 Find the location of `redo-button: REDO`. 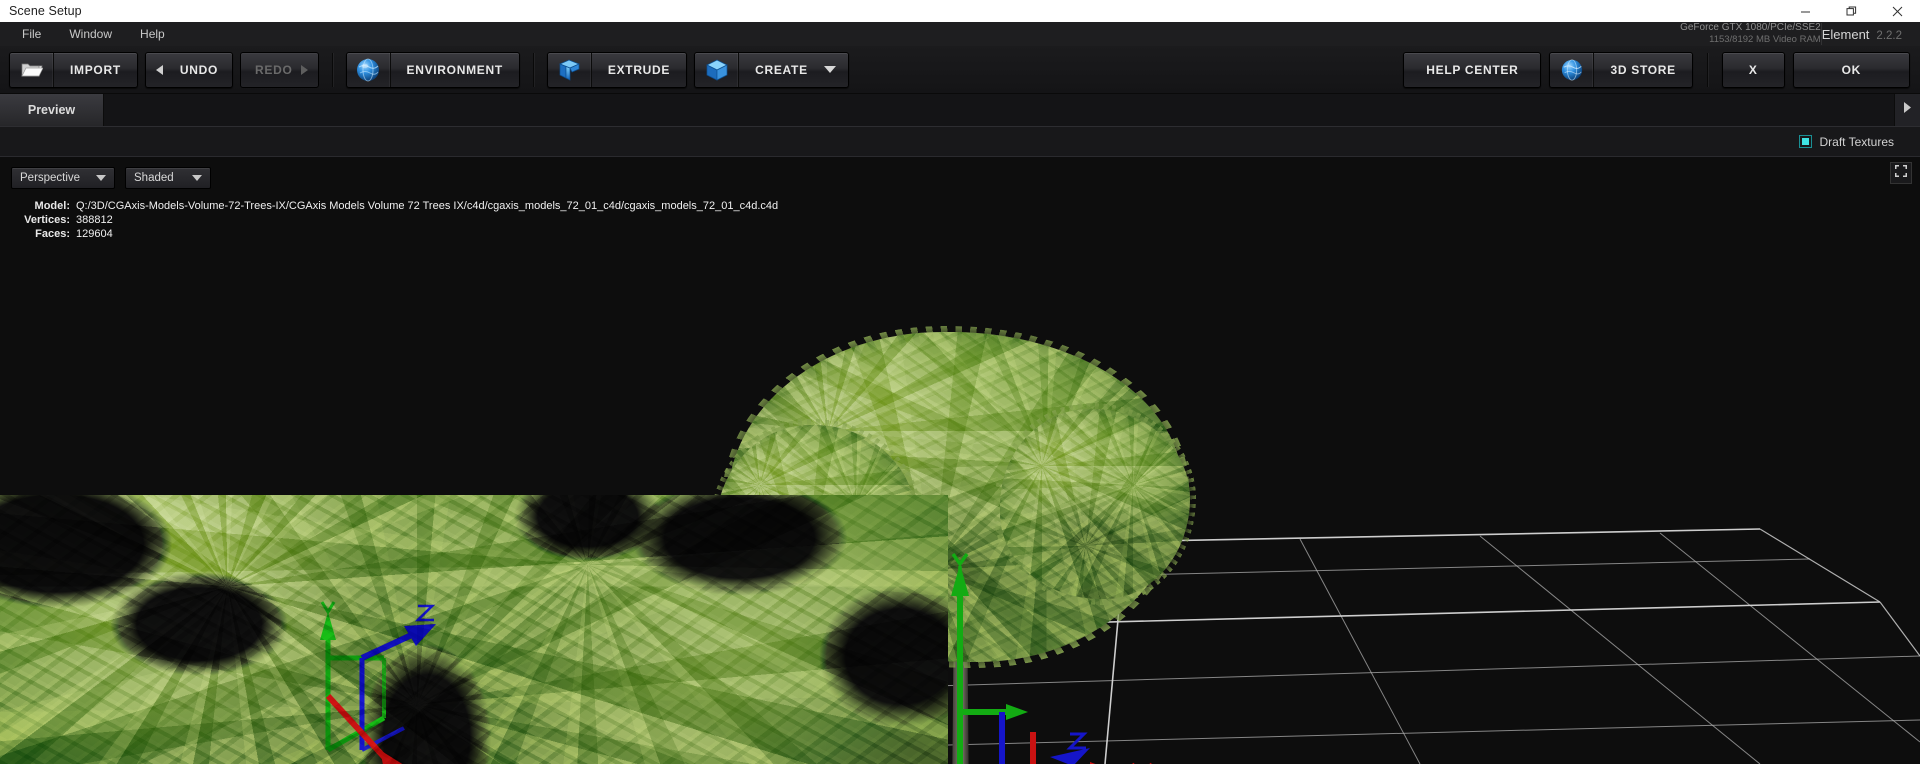

redo-button: REDO is located at coordinates (279, 69).